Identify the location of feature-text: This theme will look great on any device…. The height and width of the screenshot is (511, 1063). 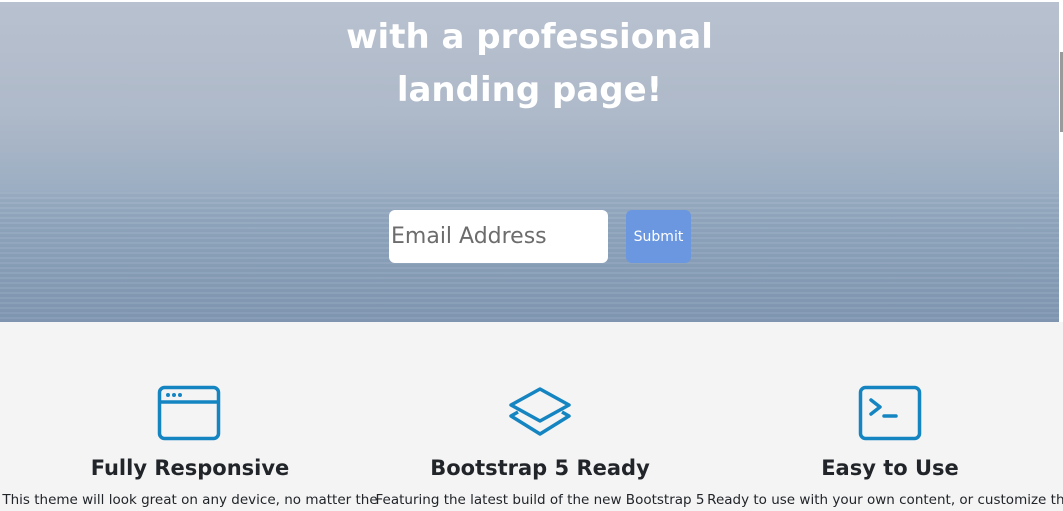
(190, 500).